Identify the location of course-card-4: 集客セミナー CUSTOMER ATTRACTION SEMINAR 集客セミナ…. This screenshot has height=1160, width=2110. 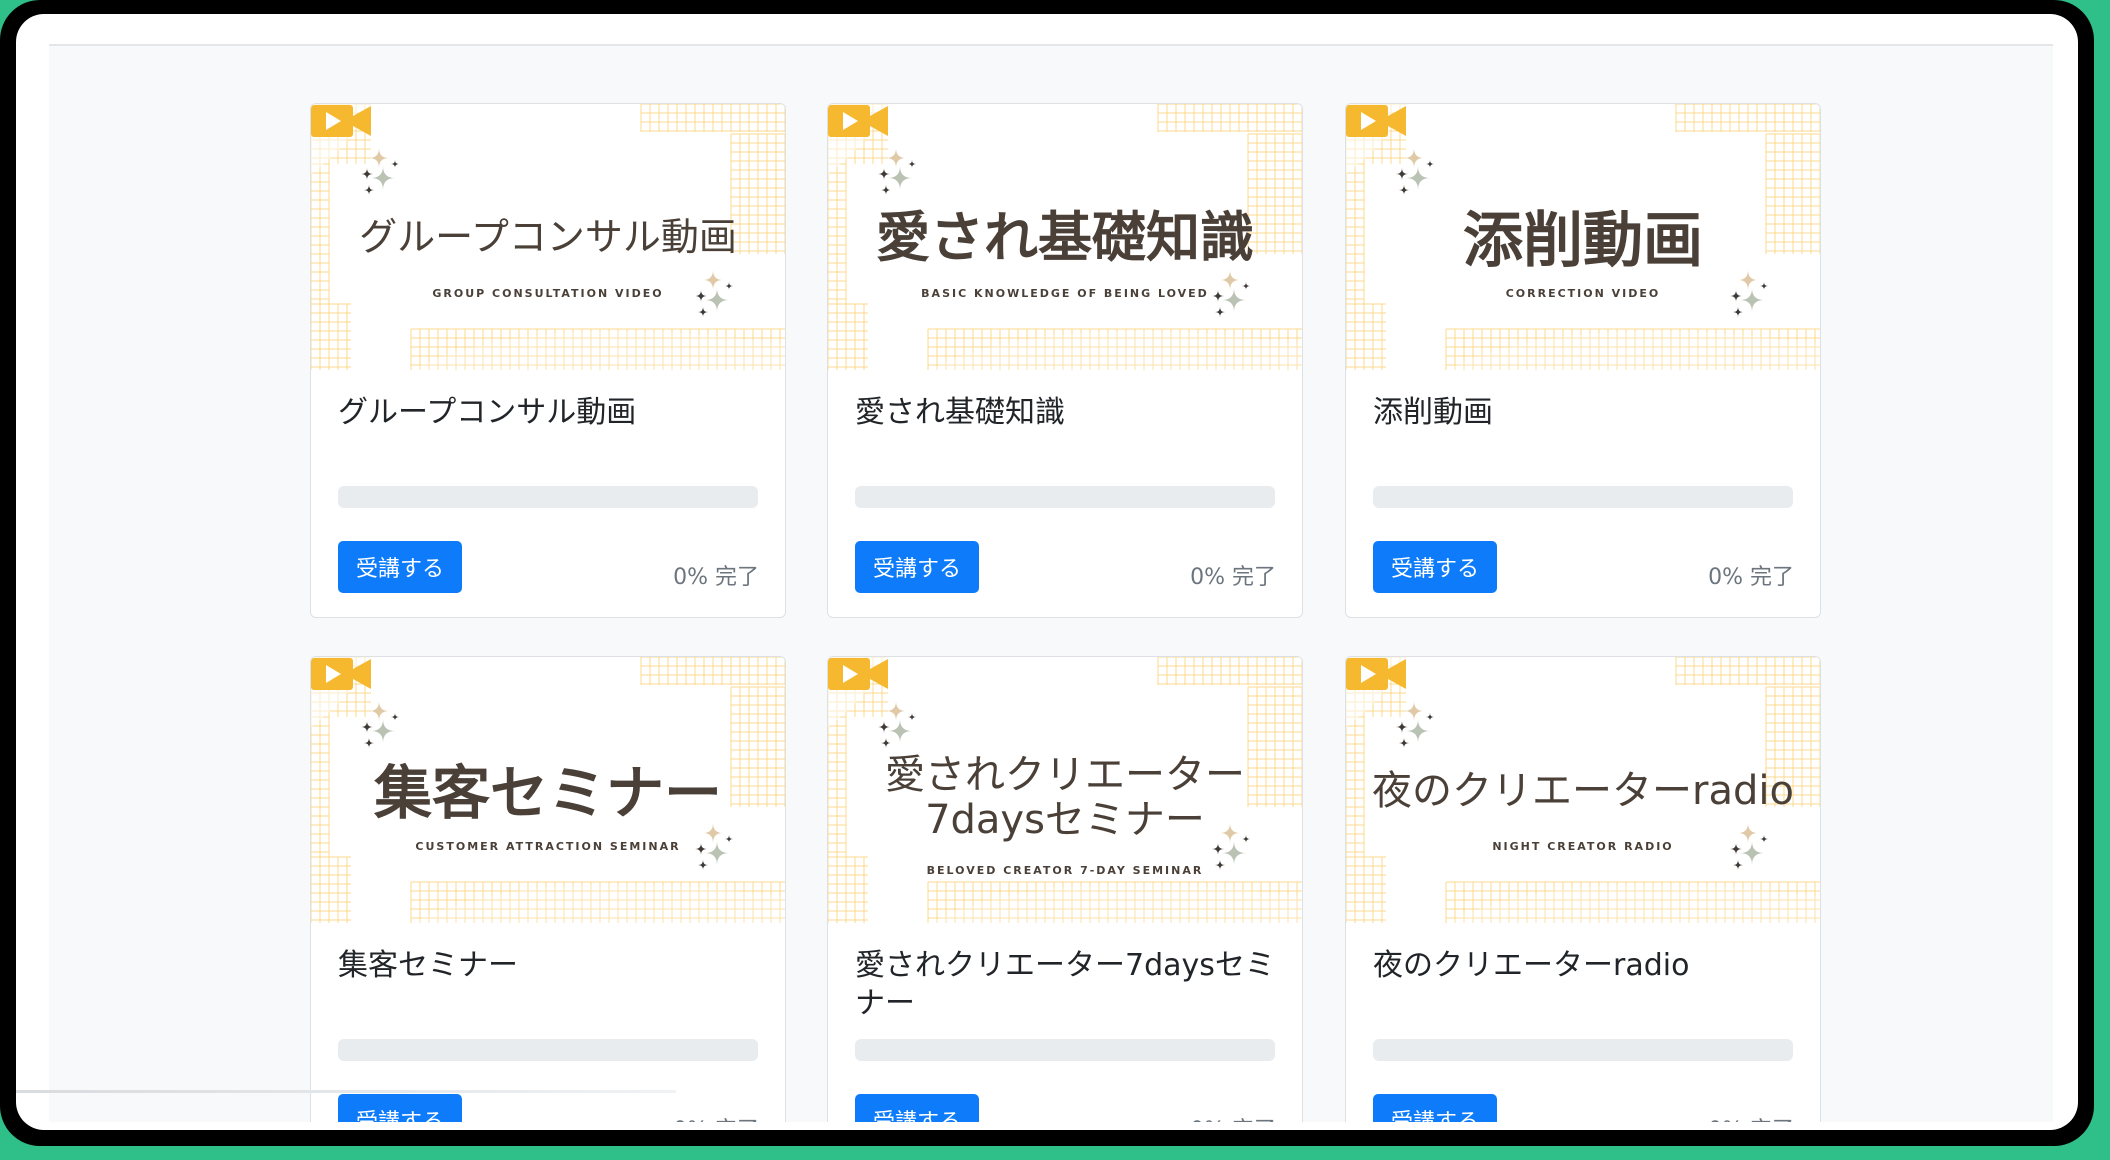
(548, 889).